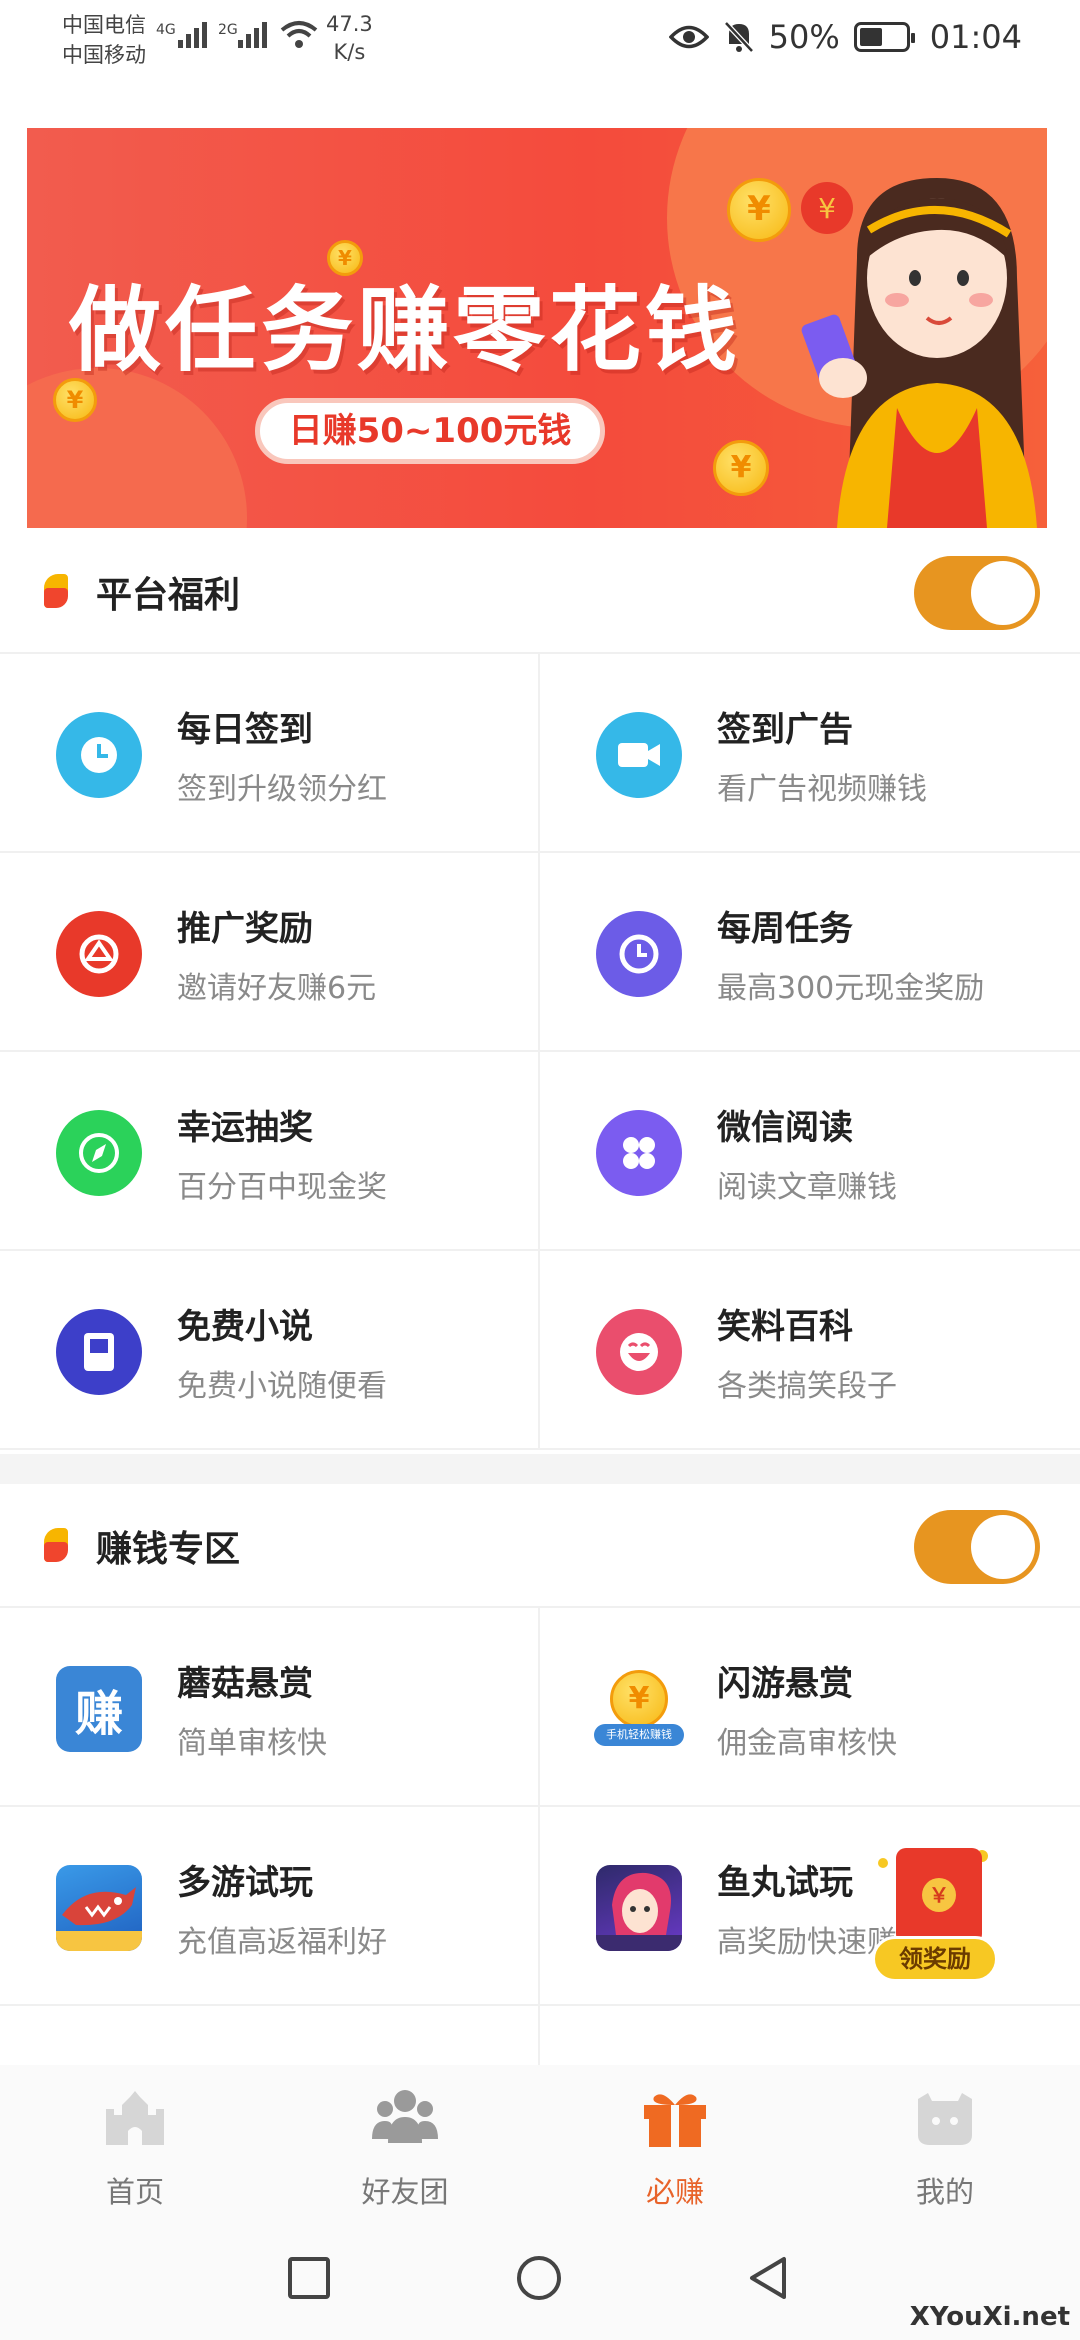  I want to click on item-title: 幸运抽奖, so click(245, 1128).